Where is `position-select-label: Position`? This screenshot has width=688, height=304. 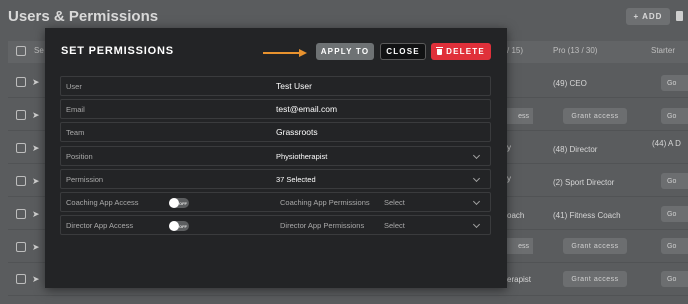 position-select-label: Position is located at coordinates (79, 156).